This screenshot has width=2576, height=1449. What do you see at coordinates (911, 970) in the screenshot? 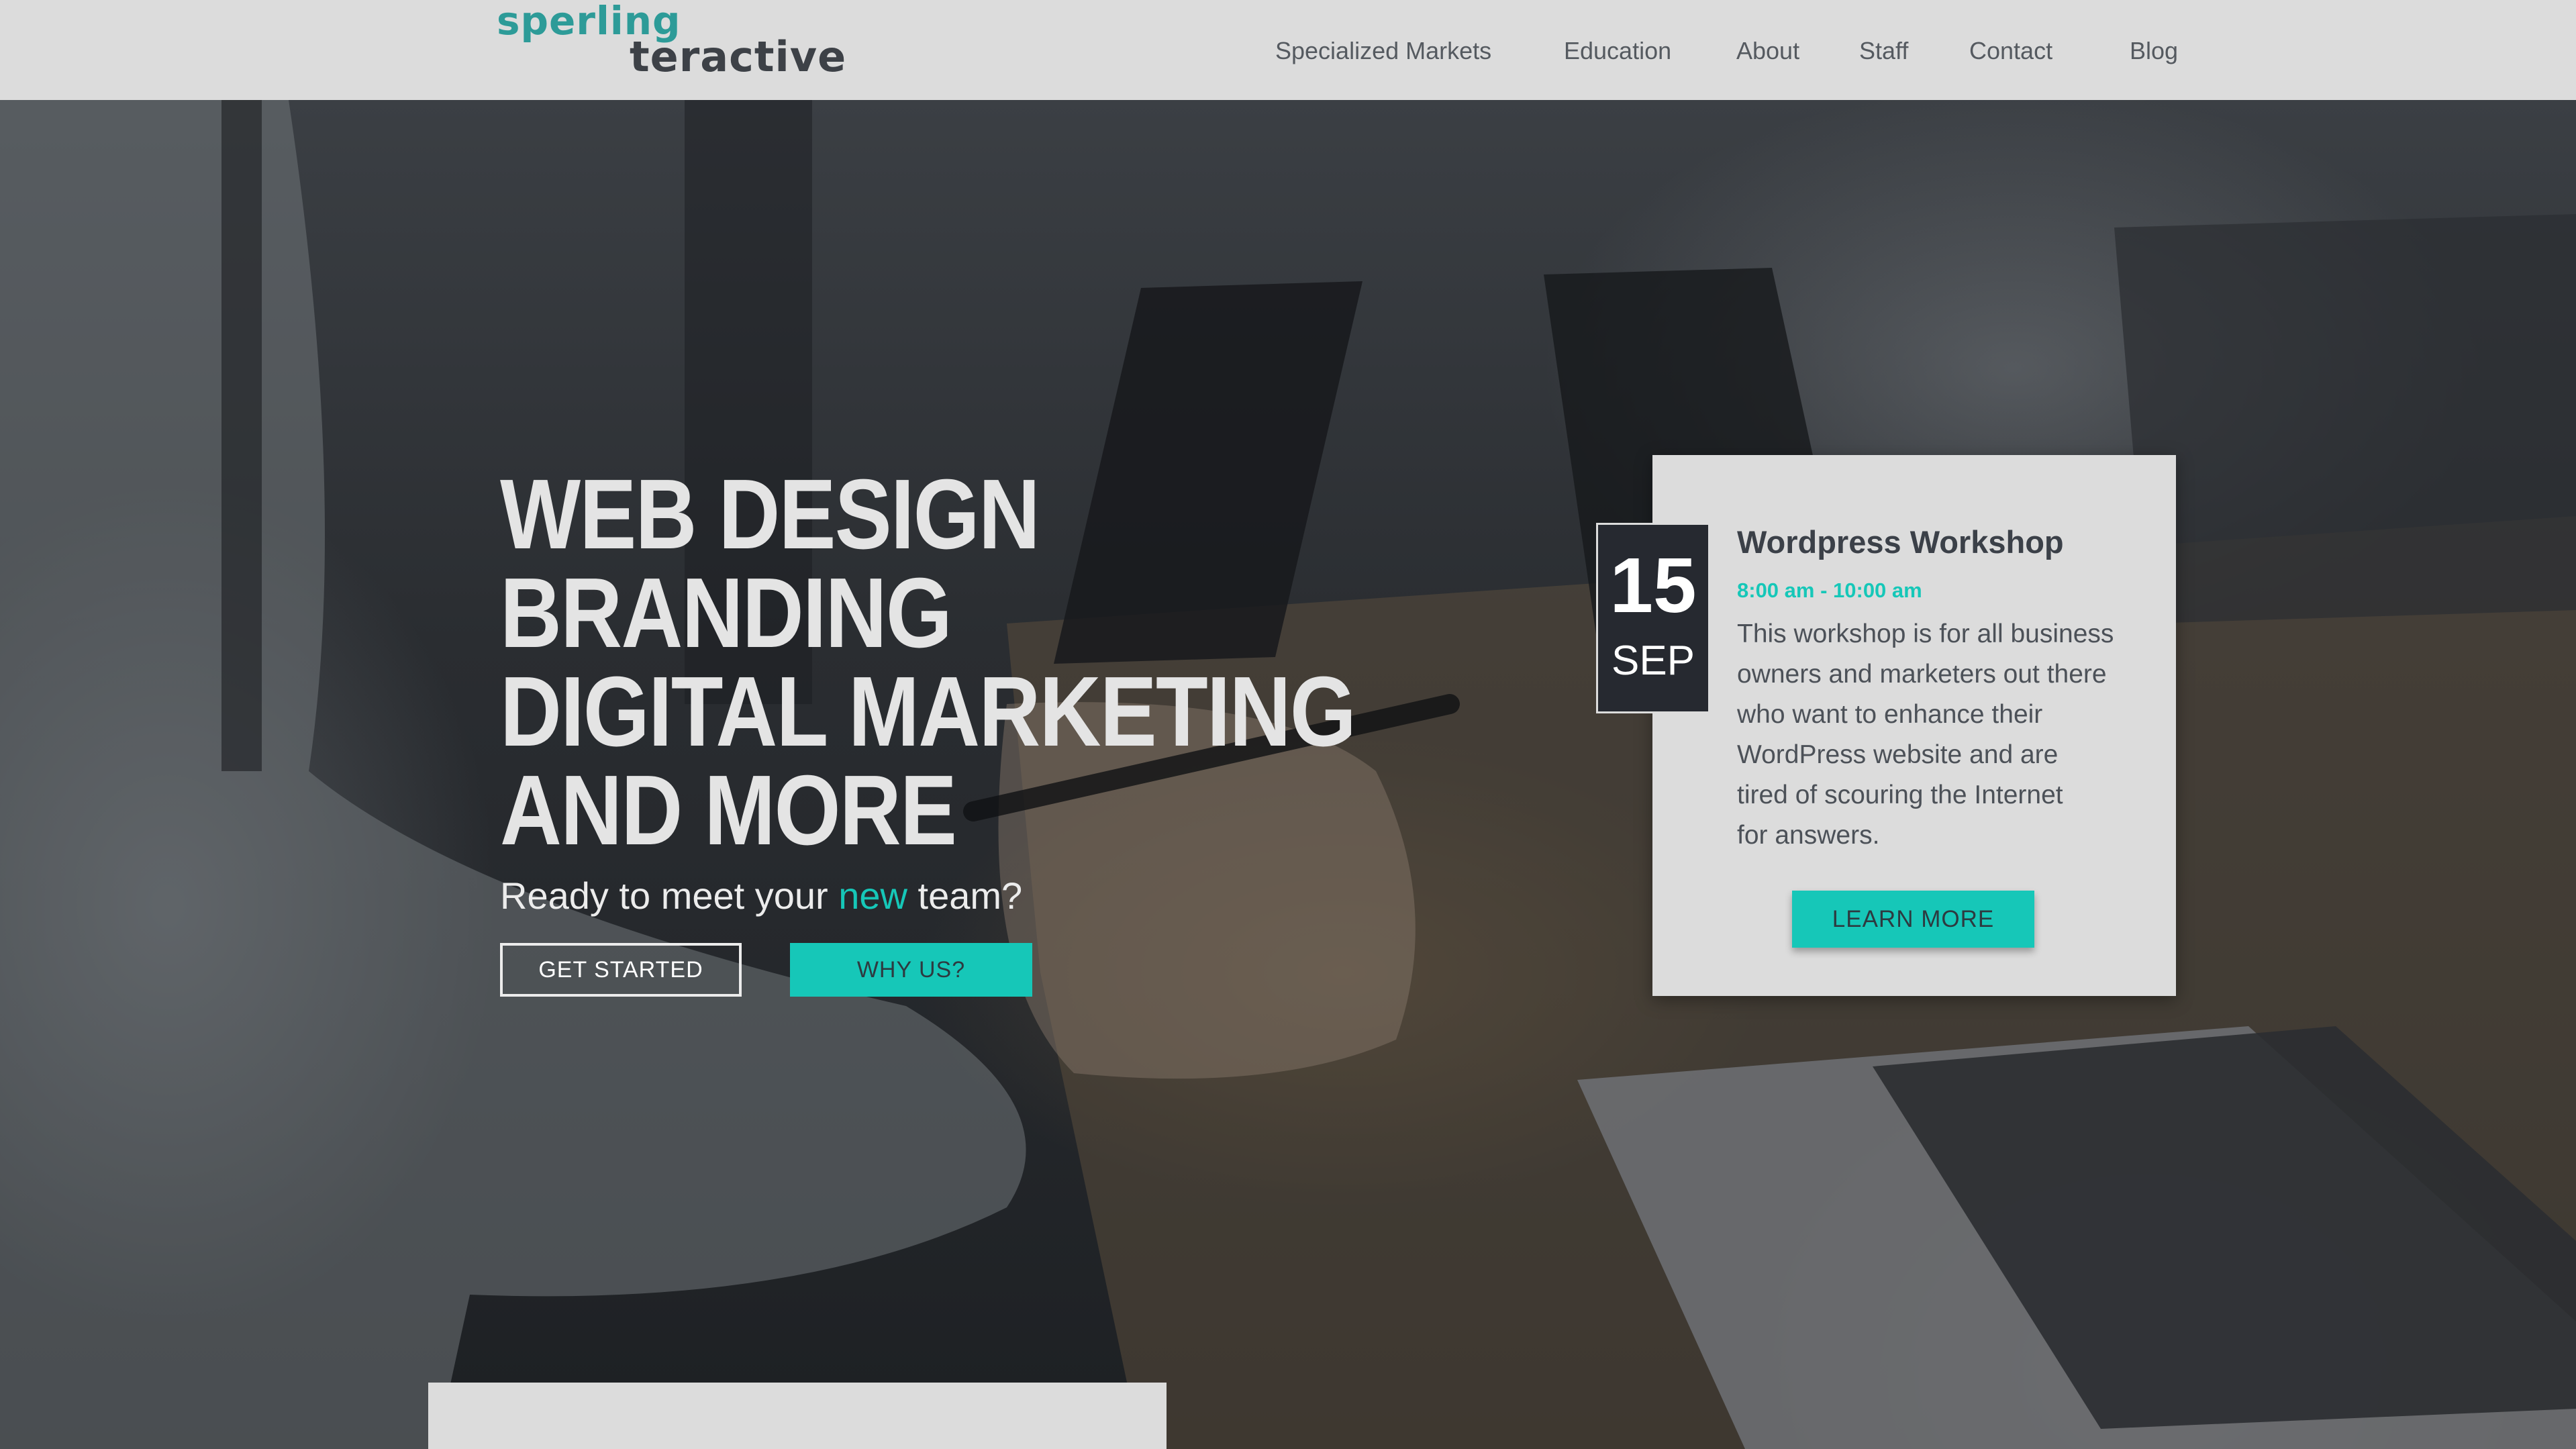
I see `why-us-button: WHY US?` at bounding box center [911, 970].